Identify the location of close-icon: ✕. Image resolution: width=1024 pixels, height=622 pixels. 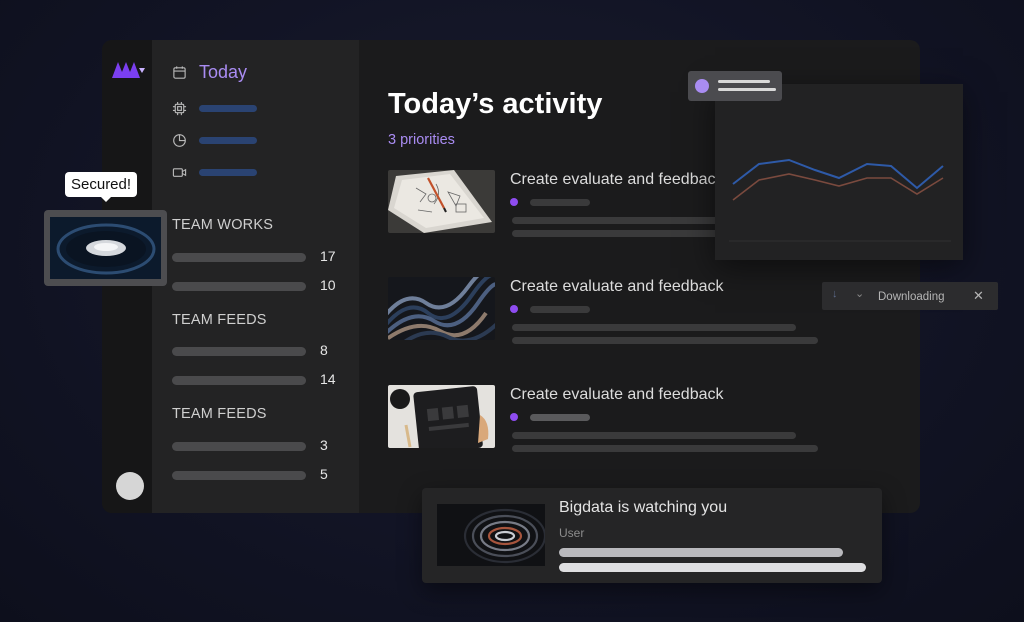
(978, 296).